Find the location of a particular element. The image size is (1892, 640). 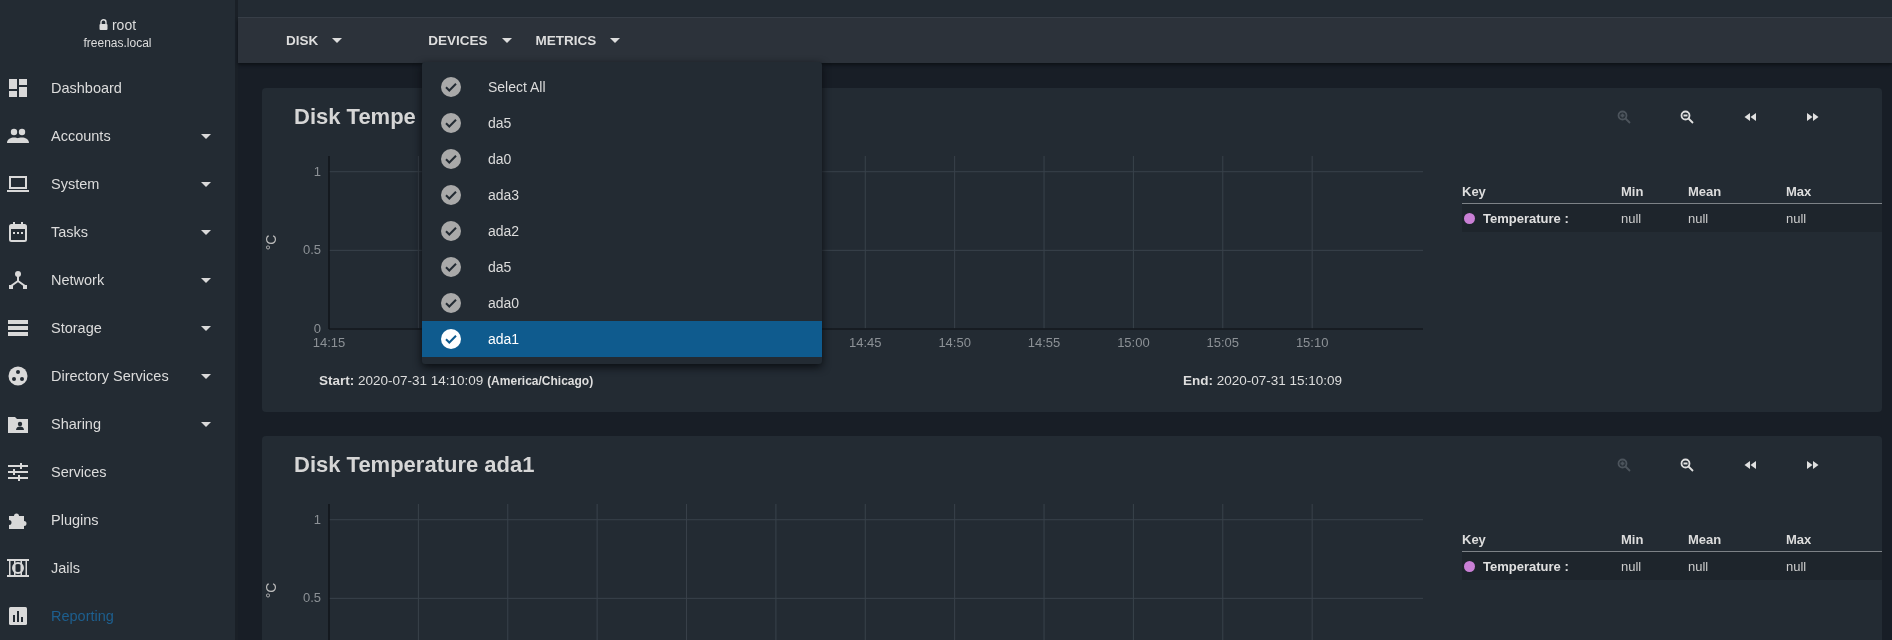

start-time: Start: 2020-07-31 14:10:09 (America/Chicago) is located at coordinates (456, 380).